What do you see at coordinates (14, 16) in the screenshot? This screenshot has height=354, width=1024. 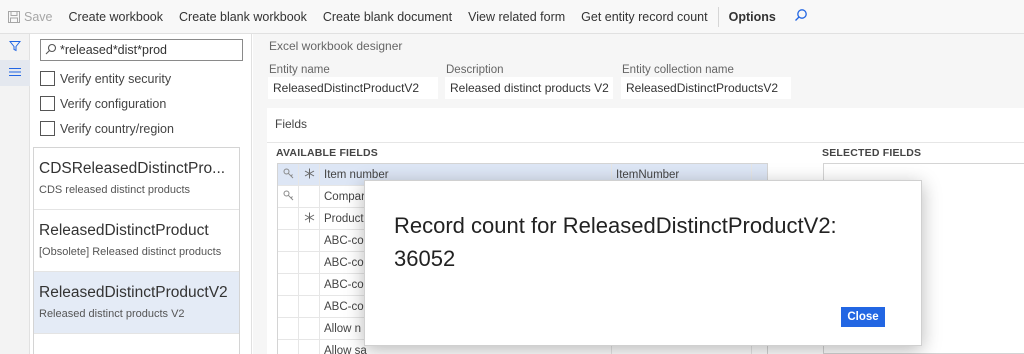 I see `save-icon` at bounding box center [14, 16].